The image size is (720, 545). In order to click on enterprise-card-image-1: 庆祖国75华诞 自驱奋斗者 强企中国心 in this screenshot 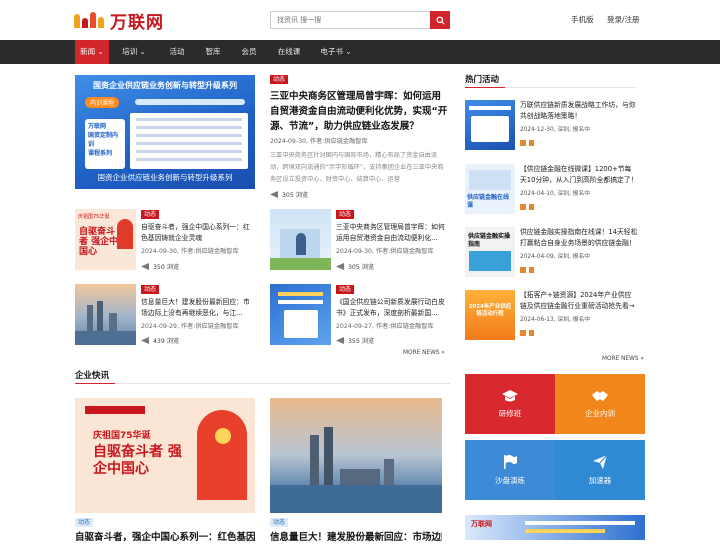, I will do `click(165, 455)`.